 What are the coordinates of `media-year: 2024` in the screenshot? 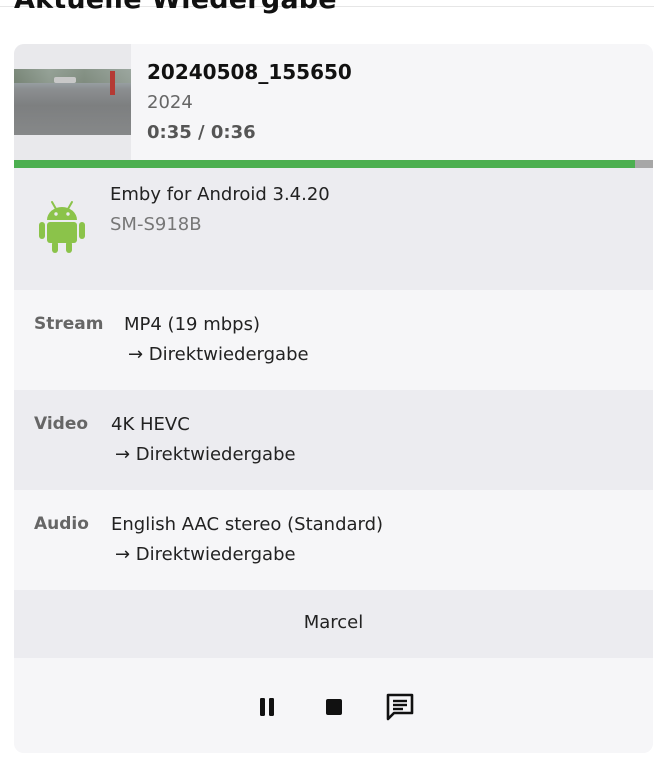 It's located at (170, 102).